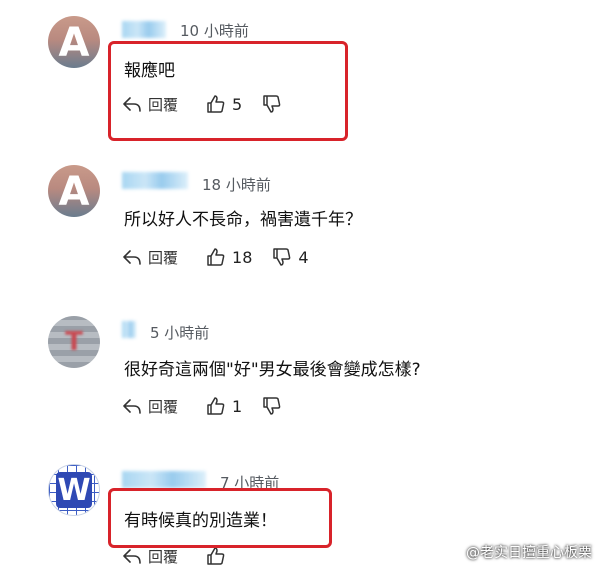 The height and width of the screenshot is (572, 600). Describe the element at coordinates (237, 406) in the screenshot. I see `like-count: 1` at that location.